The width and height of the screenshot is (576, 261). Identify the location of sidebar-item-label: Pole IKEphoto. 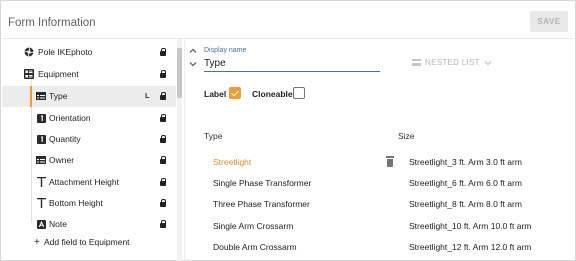
(65, 52).